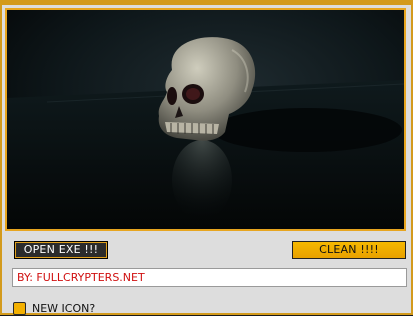 This screenshot has width=413, height=316. I want to click on new-icon-label: NEW ICON?, so click(64, 308).